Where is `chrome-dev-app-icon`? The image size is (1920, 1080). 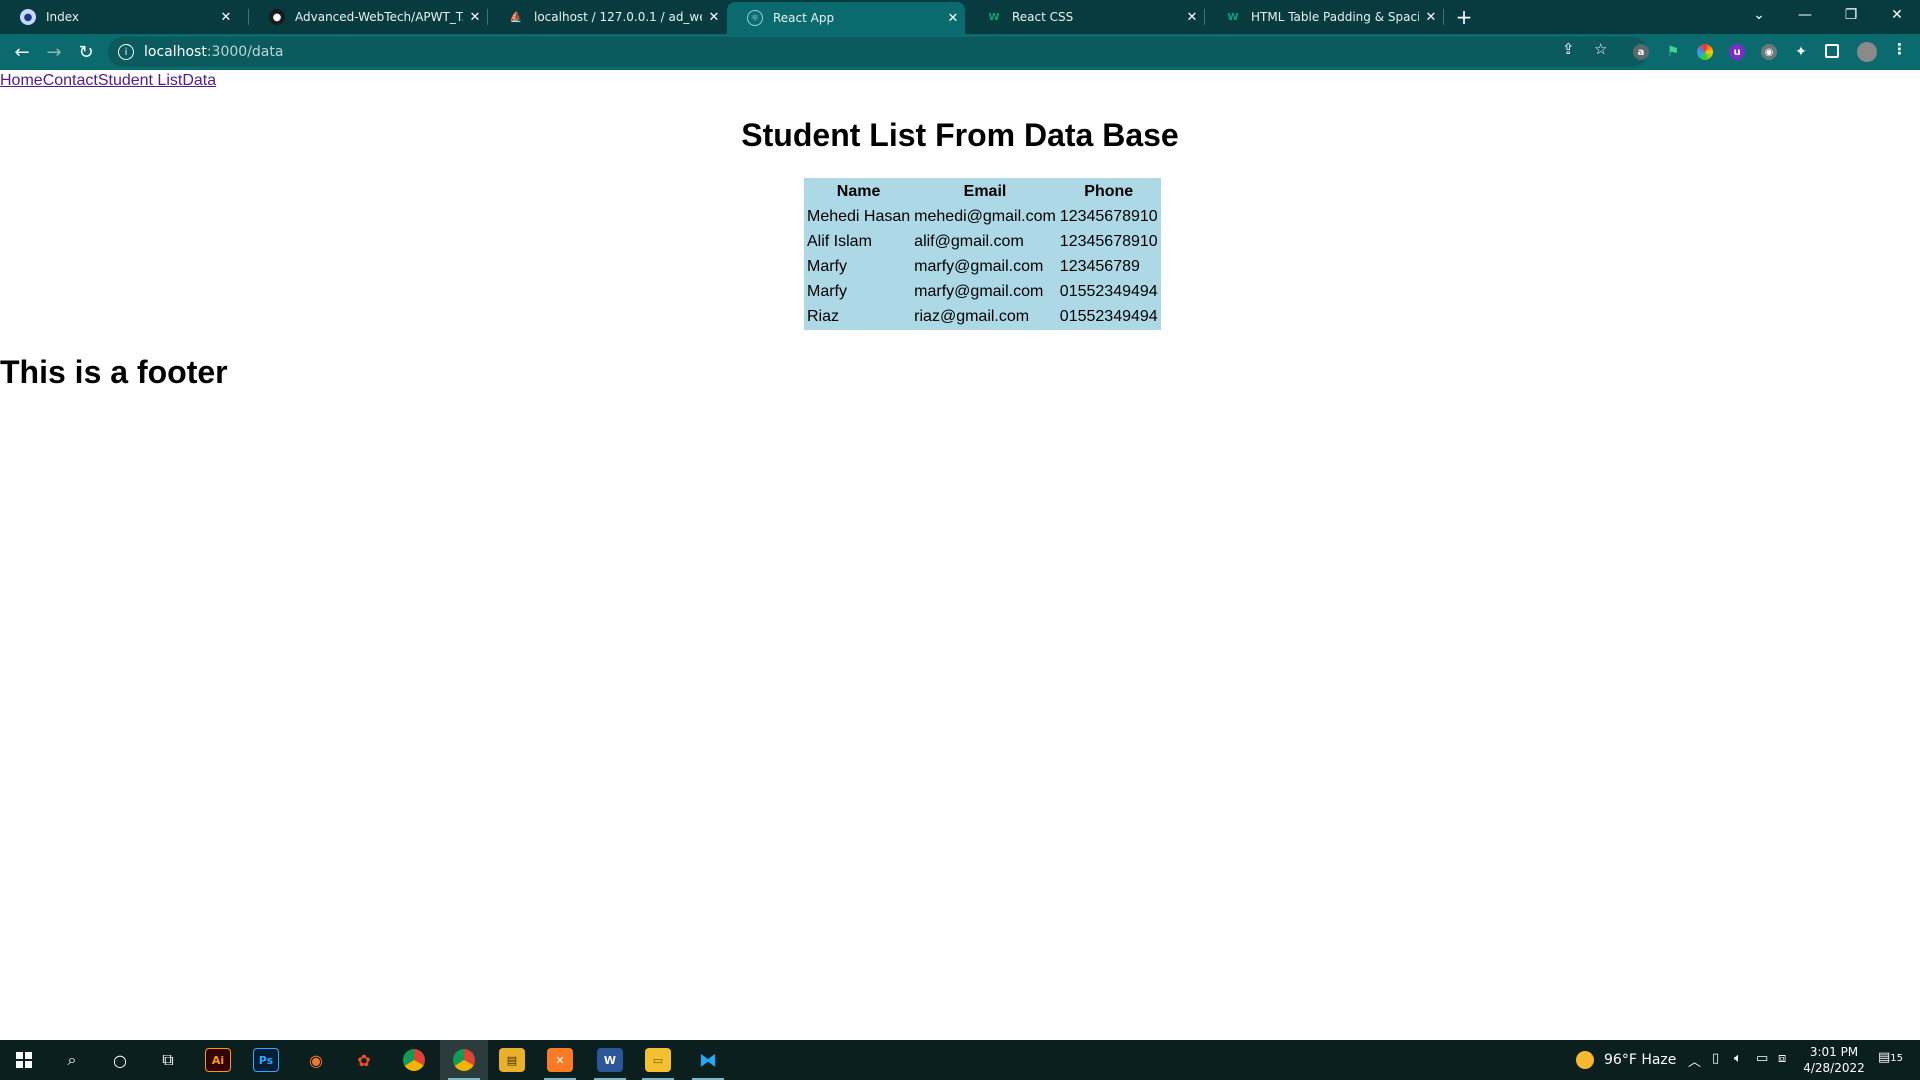 chrome-dev-app-icon is located at coordinates (464, 1060).